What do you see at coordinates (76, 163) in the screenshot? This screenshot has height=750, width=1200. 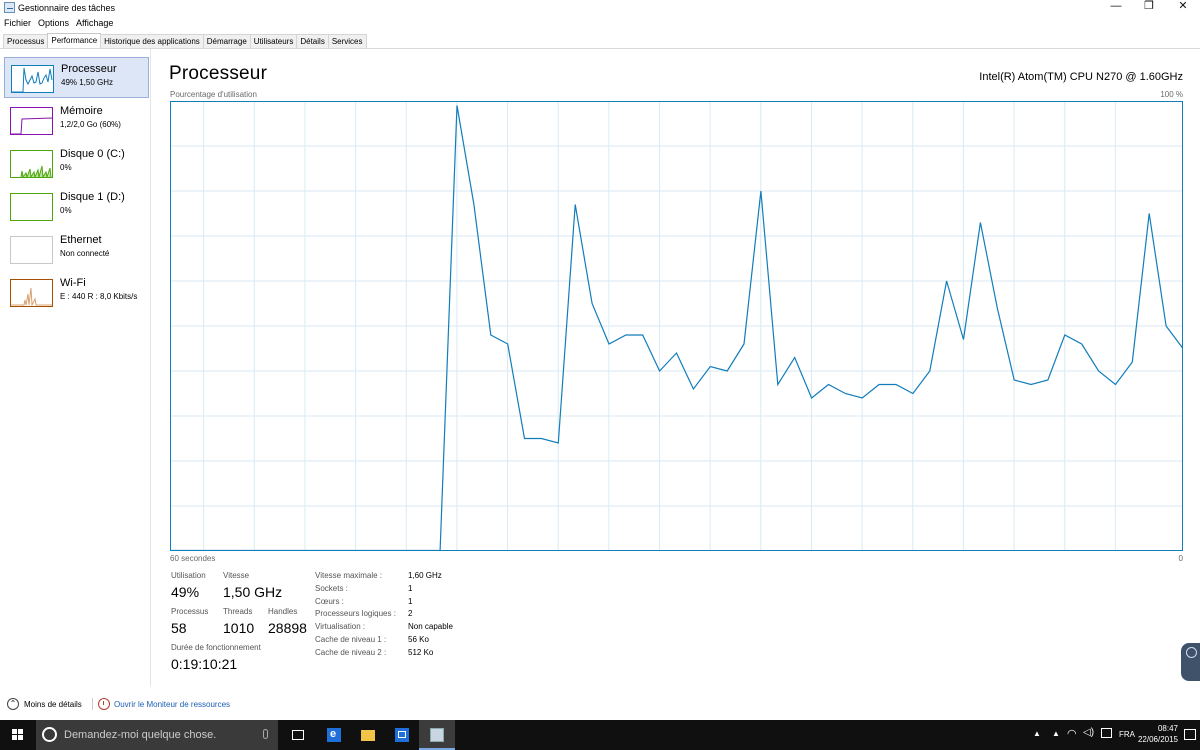 I see `sidebar-item-disque-0: Disque 0 (C:) 0%` at bounding box center [76, 163].